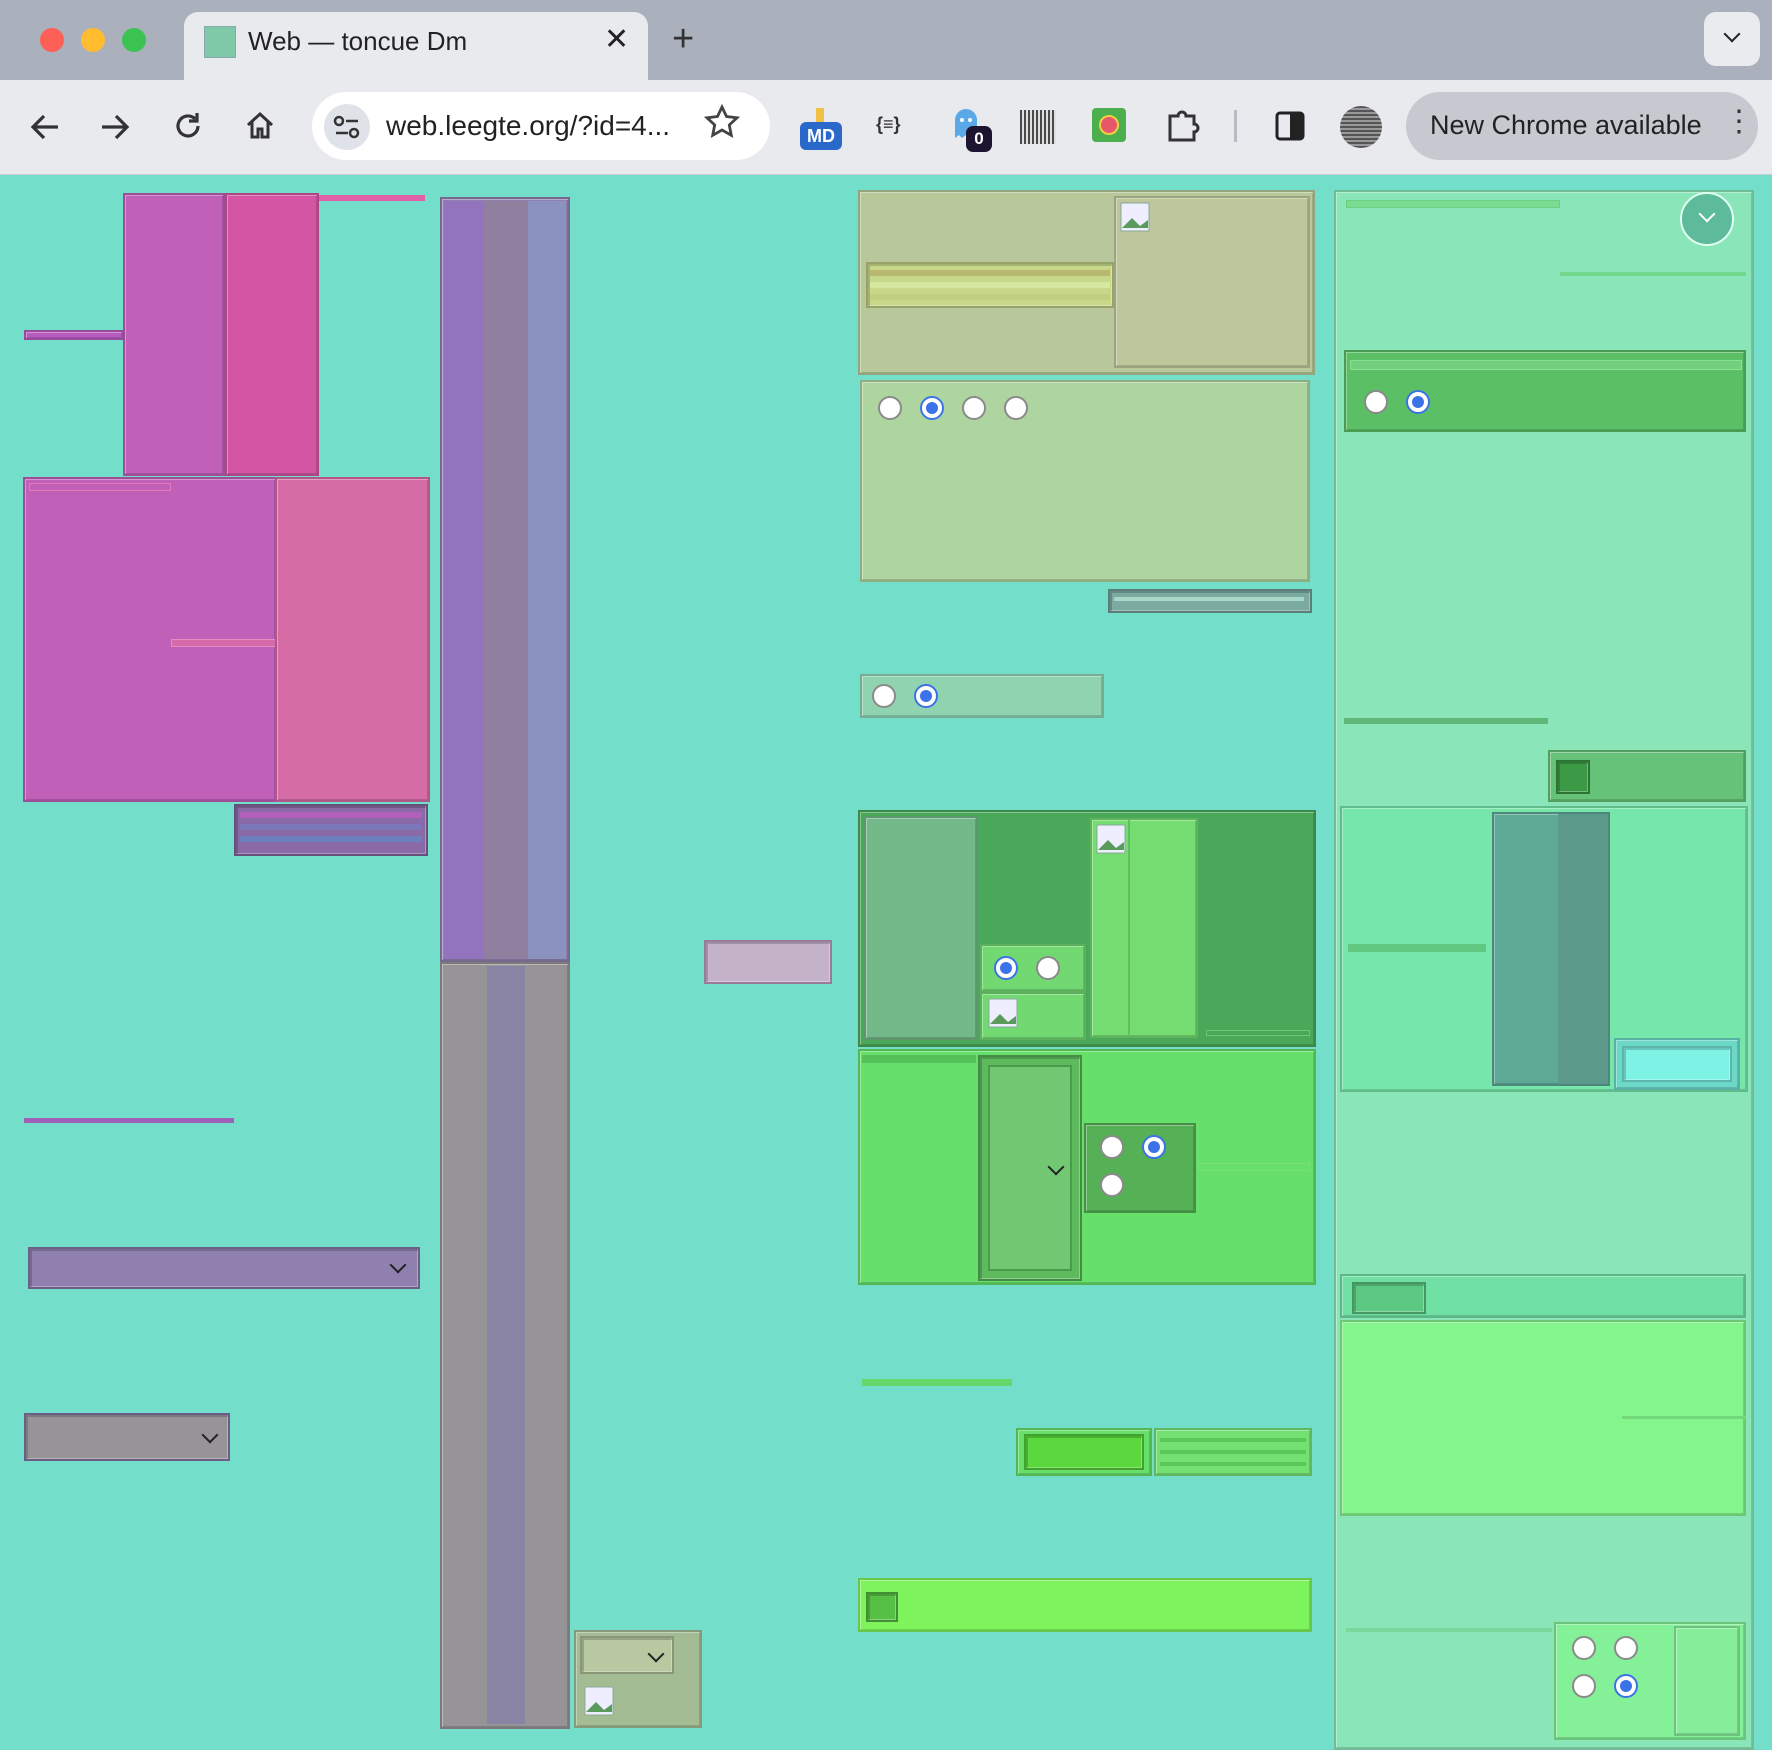 The width and height of the screenshot is (1772, 1750). I want to click on reload-icon, so click(188, 126).